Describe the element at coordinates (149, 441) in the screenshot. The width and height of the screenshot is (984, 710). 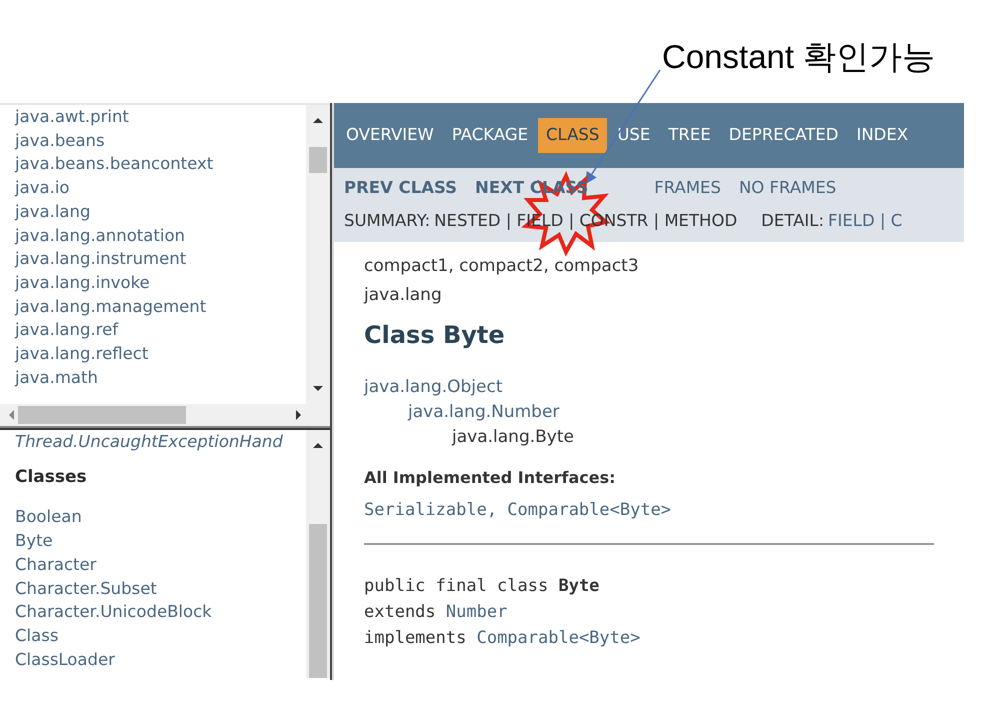
I see `class-link: Thread.UncaughtExceptionHand` at that location.